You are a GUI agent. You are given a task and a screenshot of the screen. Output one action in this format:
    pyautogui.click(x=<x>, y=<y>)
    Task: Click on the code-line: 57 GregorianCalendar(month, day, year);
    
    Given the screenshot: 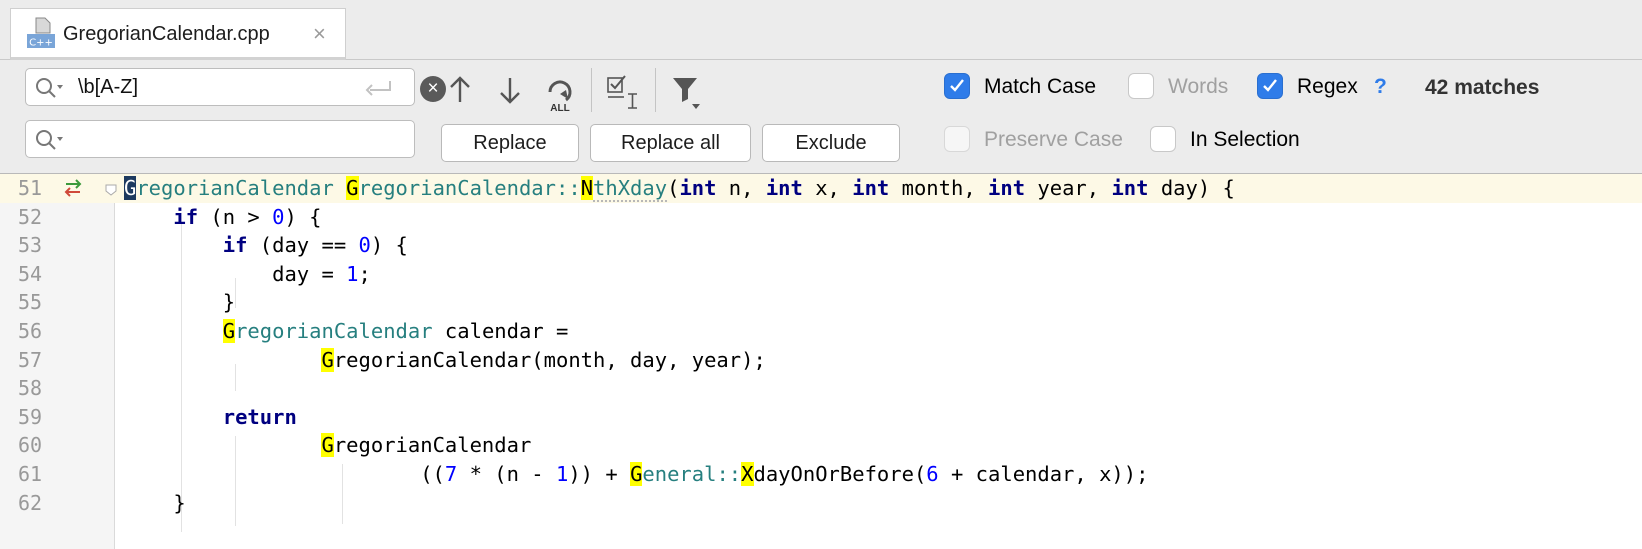 What is the action you would take?
    pyautogui.click(x=821, y=360)
    